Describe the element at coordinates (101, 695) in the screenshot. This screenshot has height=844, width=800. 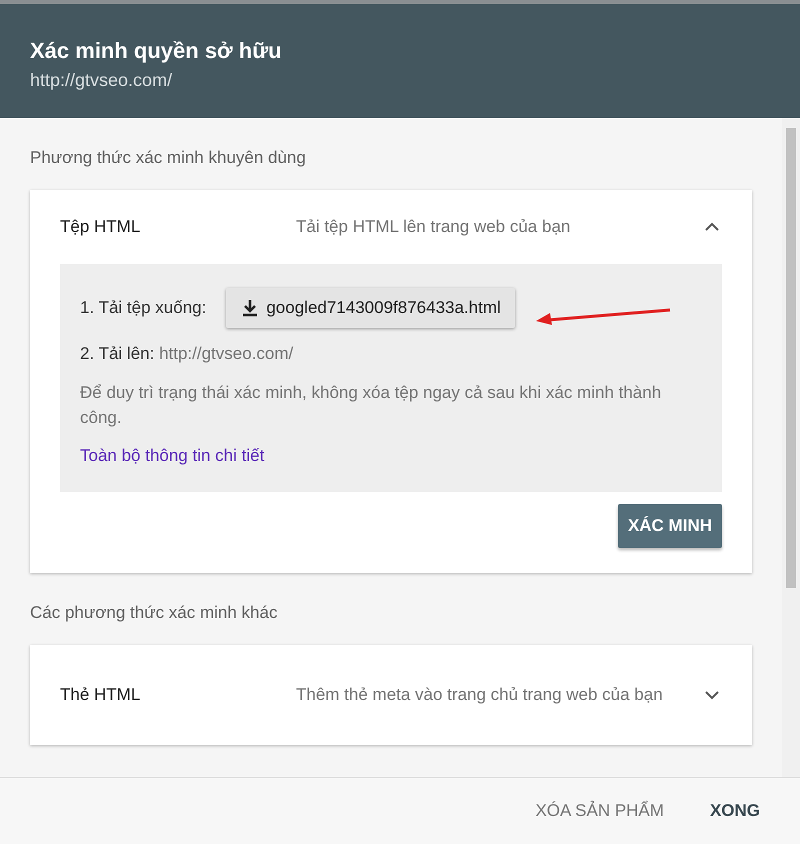
I see `method-name: Thẻ HTML` at that location.